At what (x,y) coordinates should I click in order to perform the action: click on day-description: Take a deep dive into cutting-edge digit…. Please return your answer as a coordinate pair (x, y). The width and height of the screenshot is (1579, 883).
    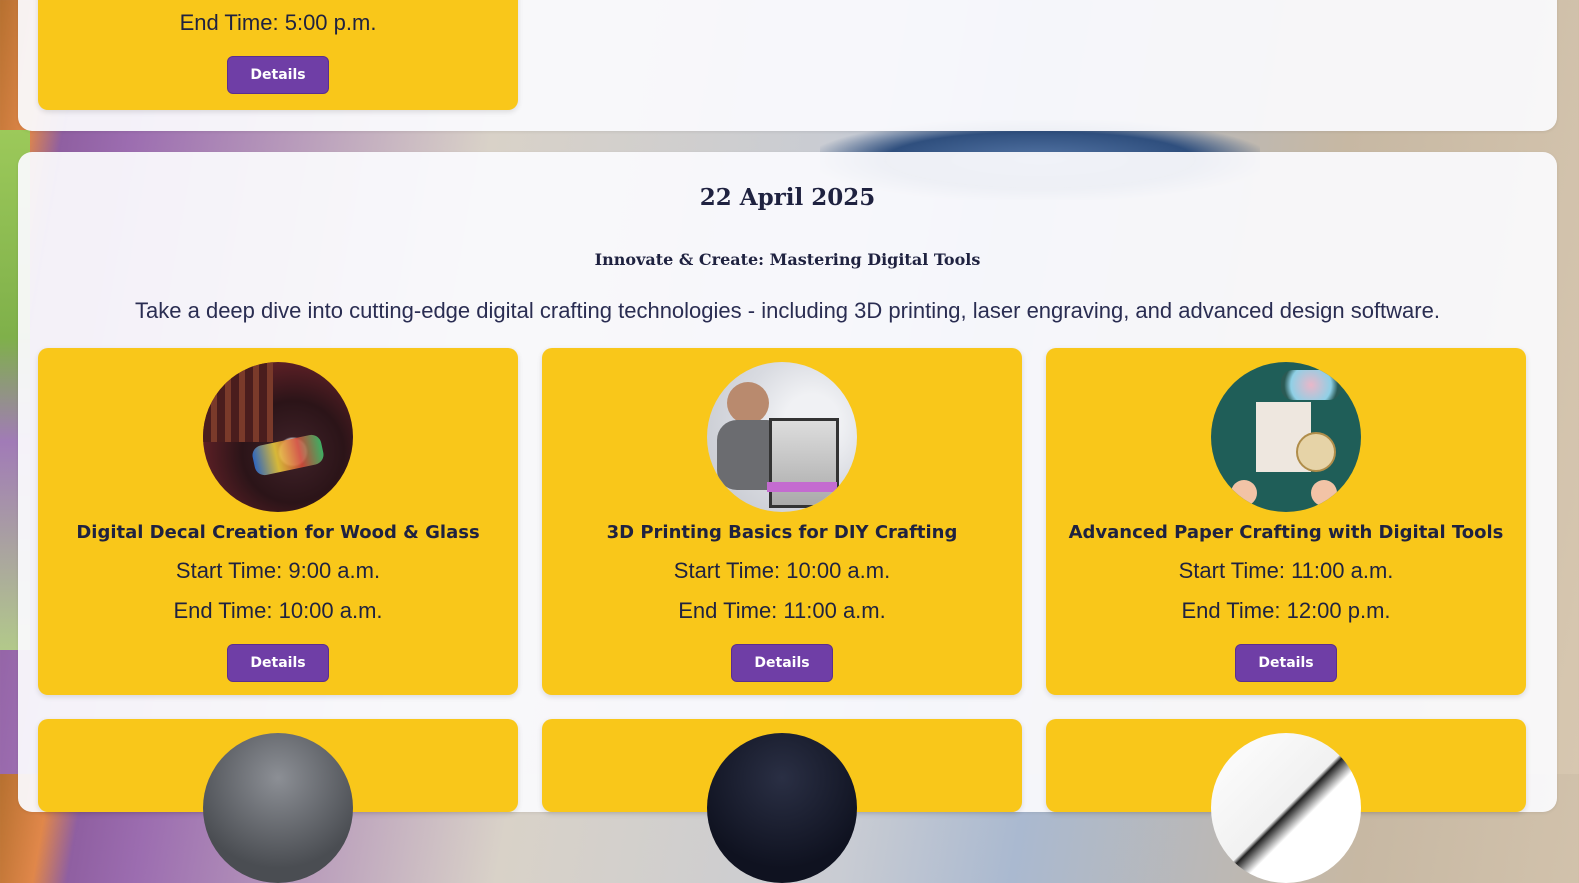
    Looking at the image, I should click on (787, 310).